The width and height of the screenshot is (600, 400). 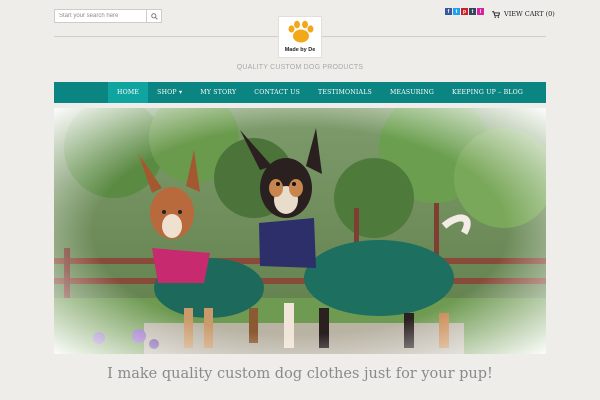 I want to click on search-icon, so click(x=154, y=16).